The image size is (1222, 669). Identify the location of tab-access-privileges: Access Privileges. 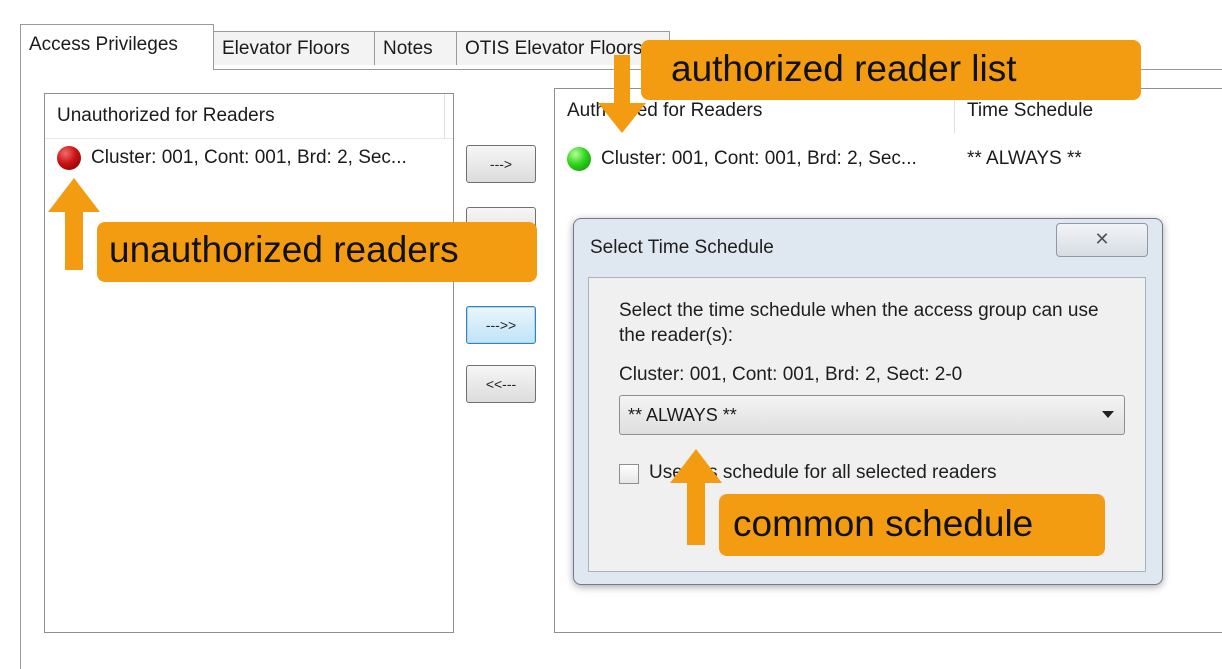
(117, 47).